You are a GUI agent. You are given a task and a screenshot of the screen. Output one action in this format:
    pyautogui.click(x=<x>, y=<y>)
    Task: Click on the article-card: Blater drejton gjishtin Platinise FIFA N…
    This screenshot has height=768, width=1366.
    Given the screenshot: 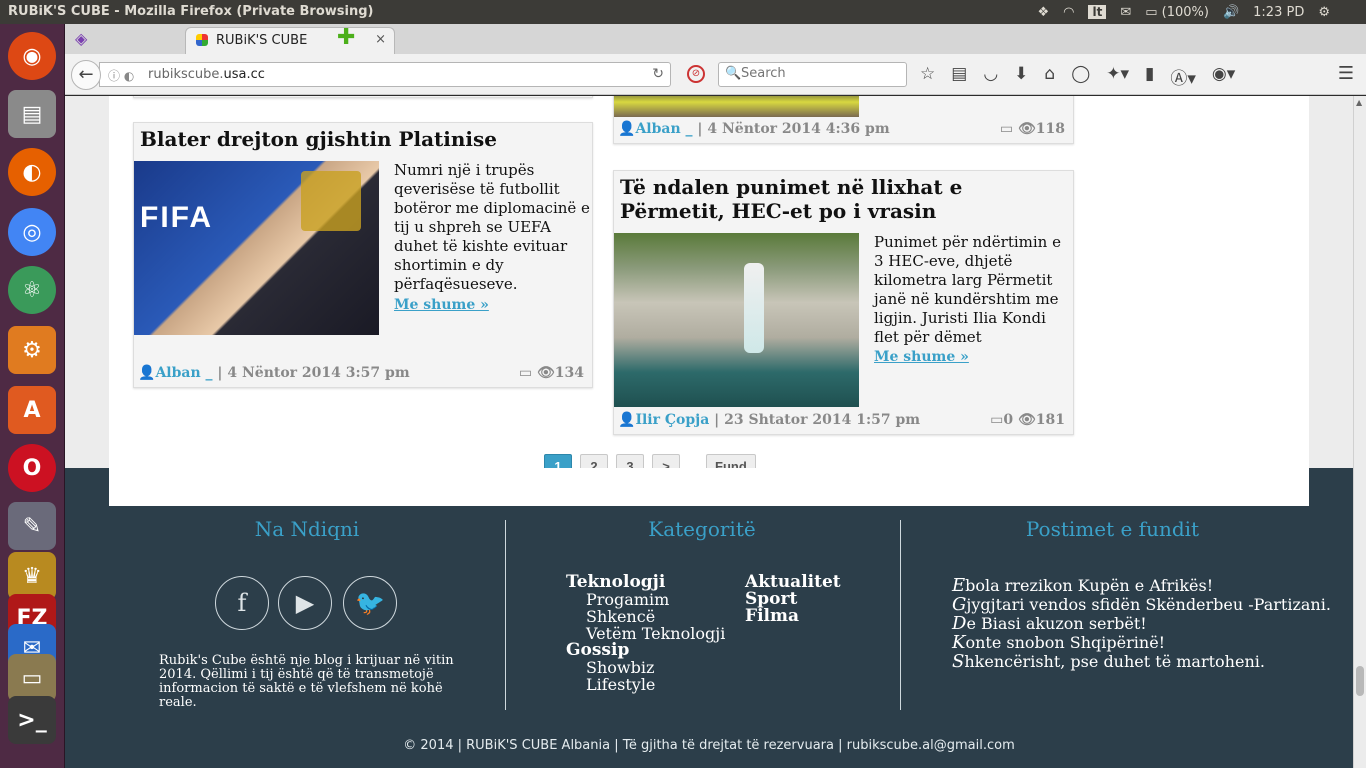 What is the action you would take?
    pyautogui.click(x=363, y=255)
    